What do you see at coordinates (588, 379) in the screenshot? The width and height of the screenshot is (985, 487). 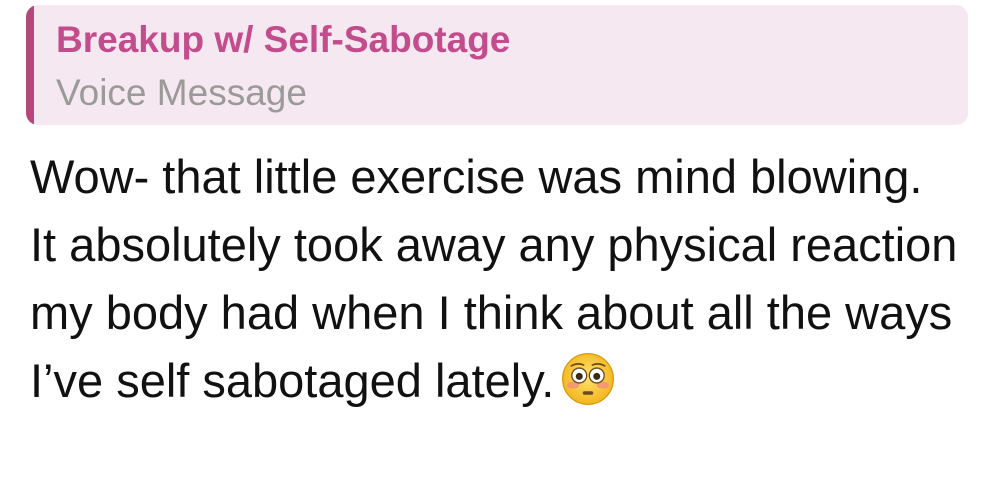 I see `flushed-face-icon` at bounding box center [588, 379].